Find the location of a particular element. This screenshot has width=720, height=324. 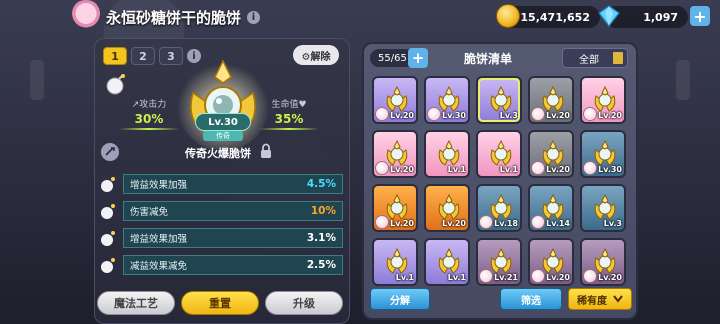

coin-counter: 15,471,652 is located at coordinates (548, 16).